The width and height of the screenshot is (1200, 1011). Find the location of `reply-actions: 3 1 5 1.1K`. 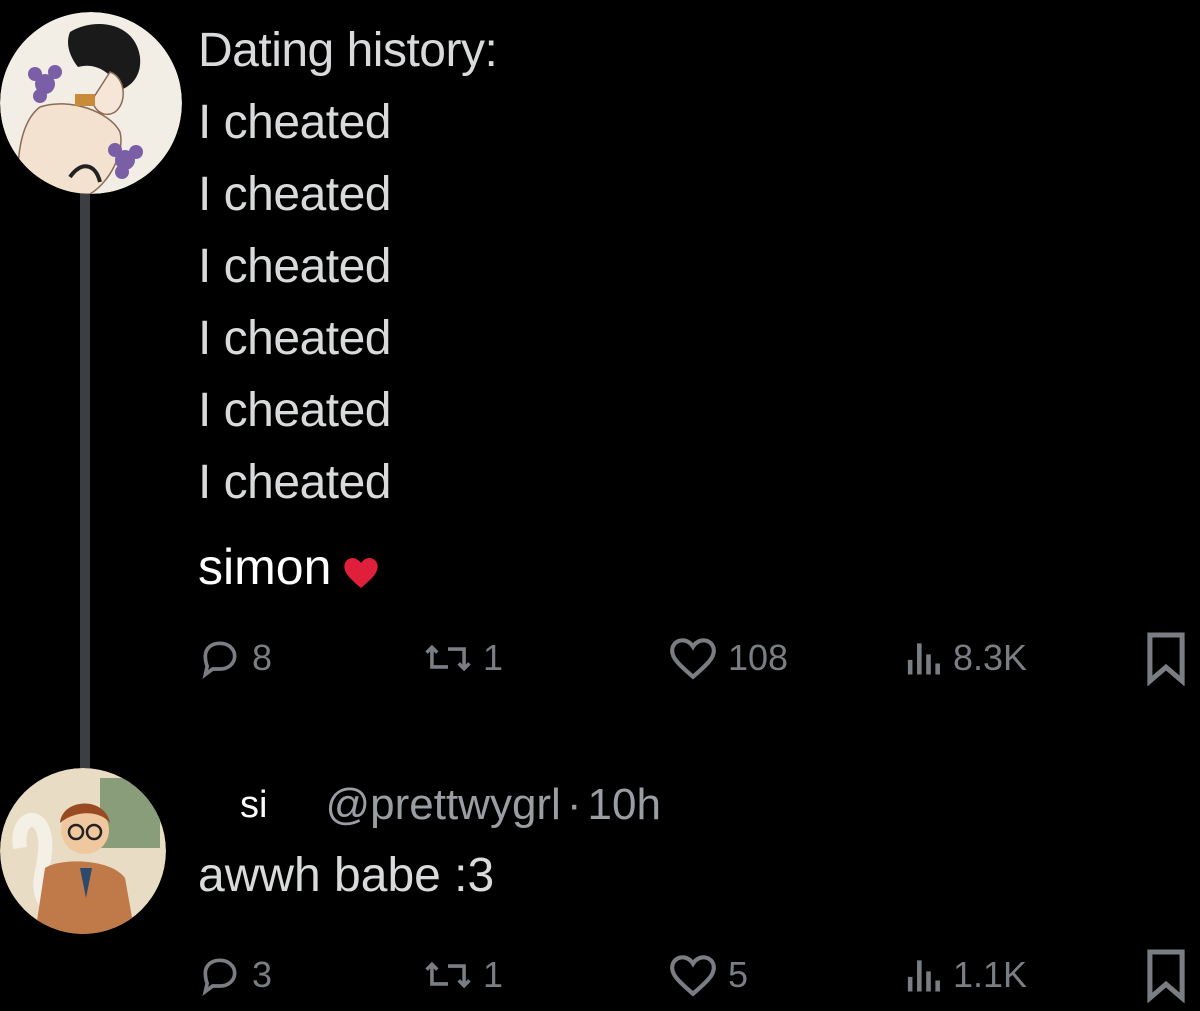

reply-actions: 3 1 5 1.1K is located at coordinates (695, 975).